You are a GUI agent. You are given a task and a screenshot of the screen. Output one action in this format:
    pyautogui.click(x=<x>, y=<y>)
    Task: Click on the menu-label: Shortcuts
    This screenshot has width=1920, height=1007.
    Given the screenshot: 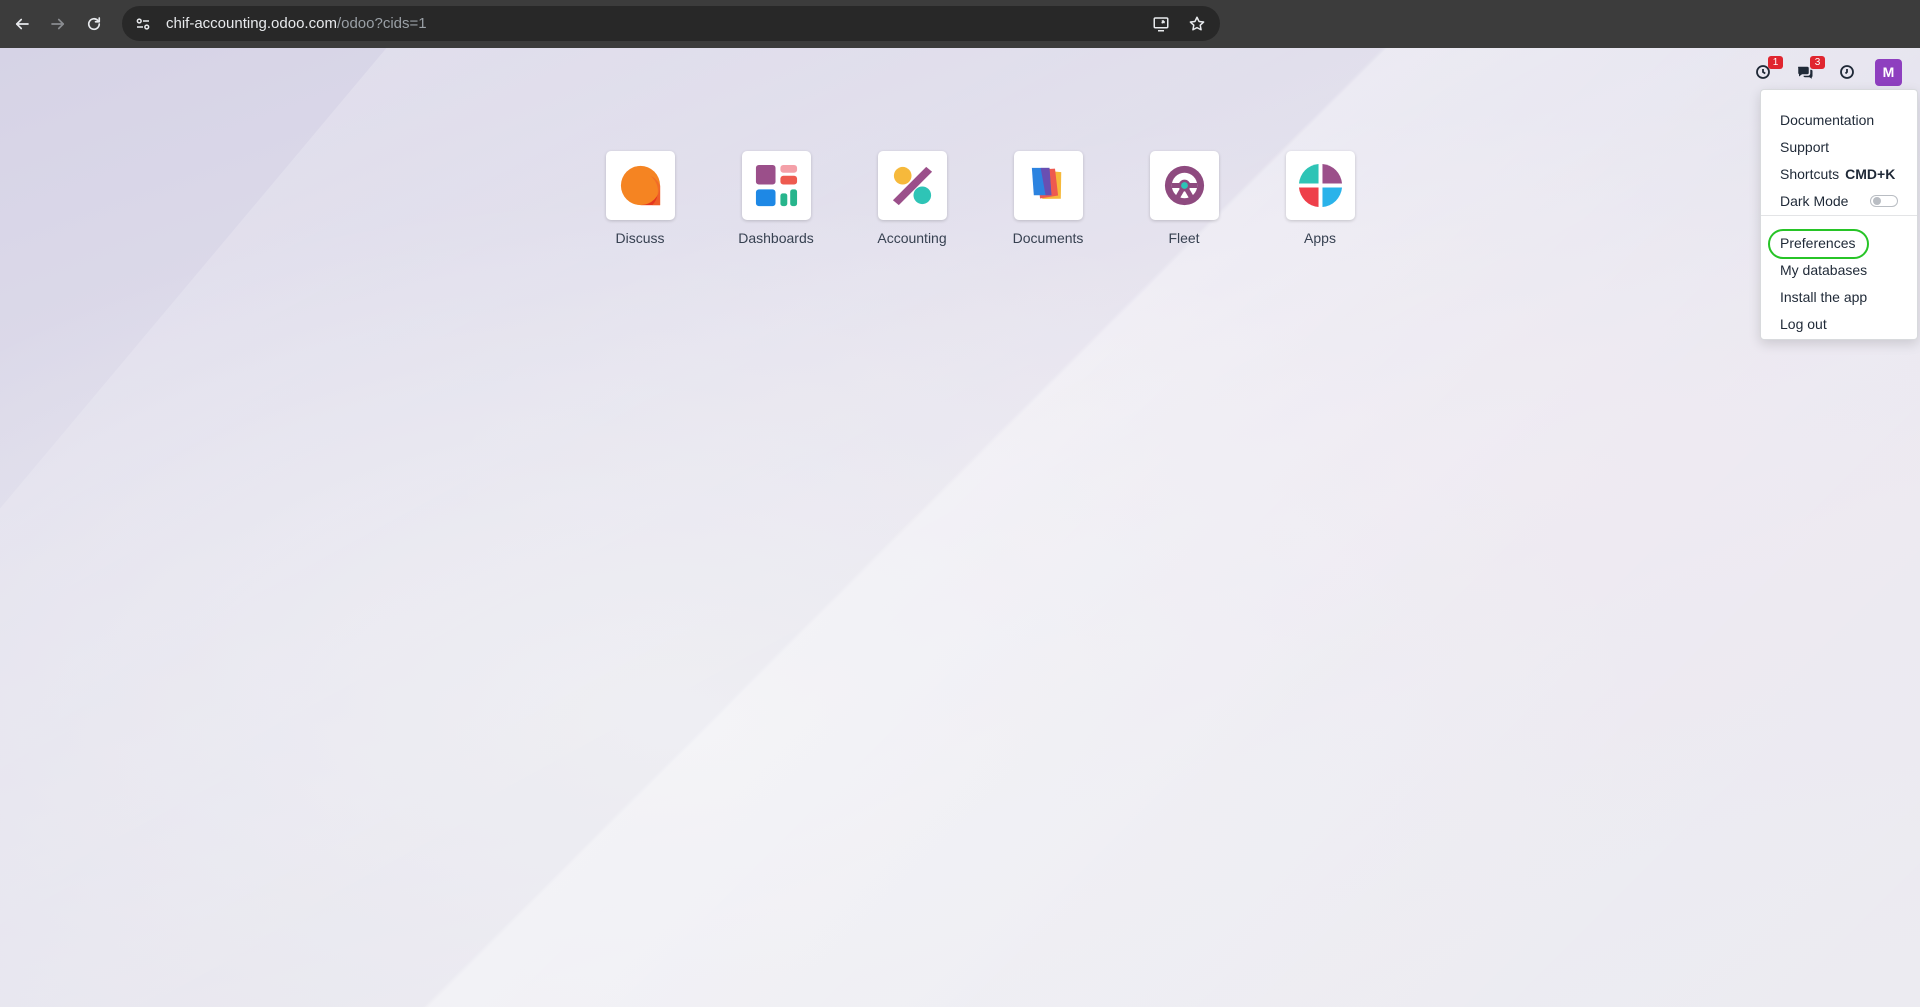 What is the action you would take?
    pyautogui.click(x=1810, y=173)
    